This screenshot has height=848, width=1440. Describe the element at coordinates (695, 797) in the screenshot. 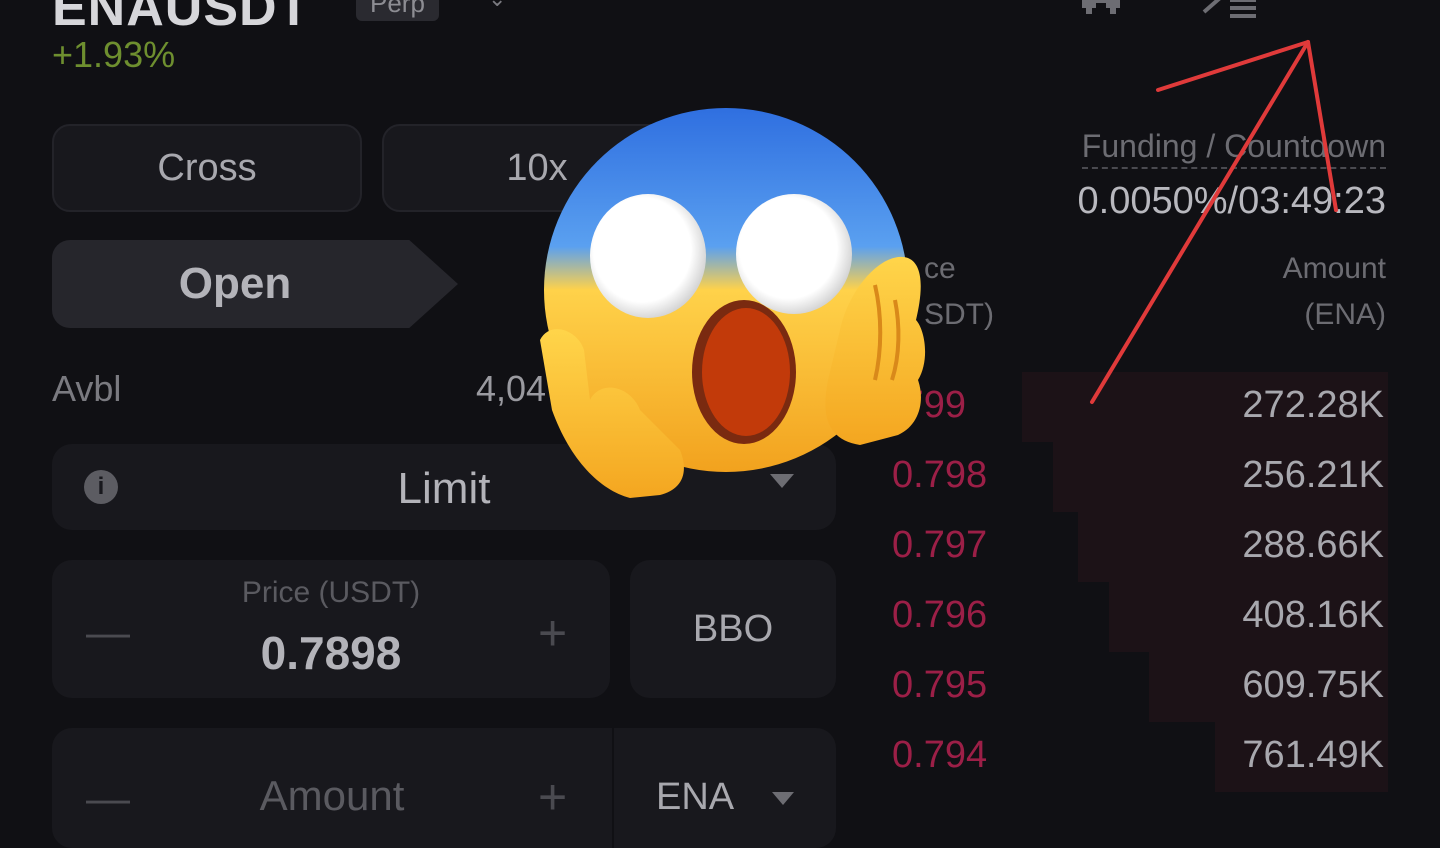

I see `amount-unit-select: ENA` at that location.